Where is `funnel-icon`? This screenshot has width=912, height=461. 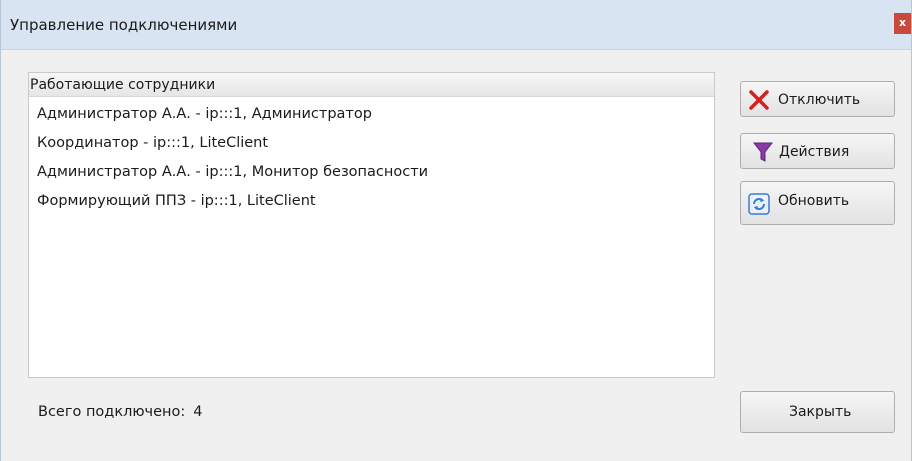
funnel-icon is located at coordinates (763, 152).